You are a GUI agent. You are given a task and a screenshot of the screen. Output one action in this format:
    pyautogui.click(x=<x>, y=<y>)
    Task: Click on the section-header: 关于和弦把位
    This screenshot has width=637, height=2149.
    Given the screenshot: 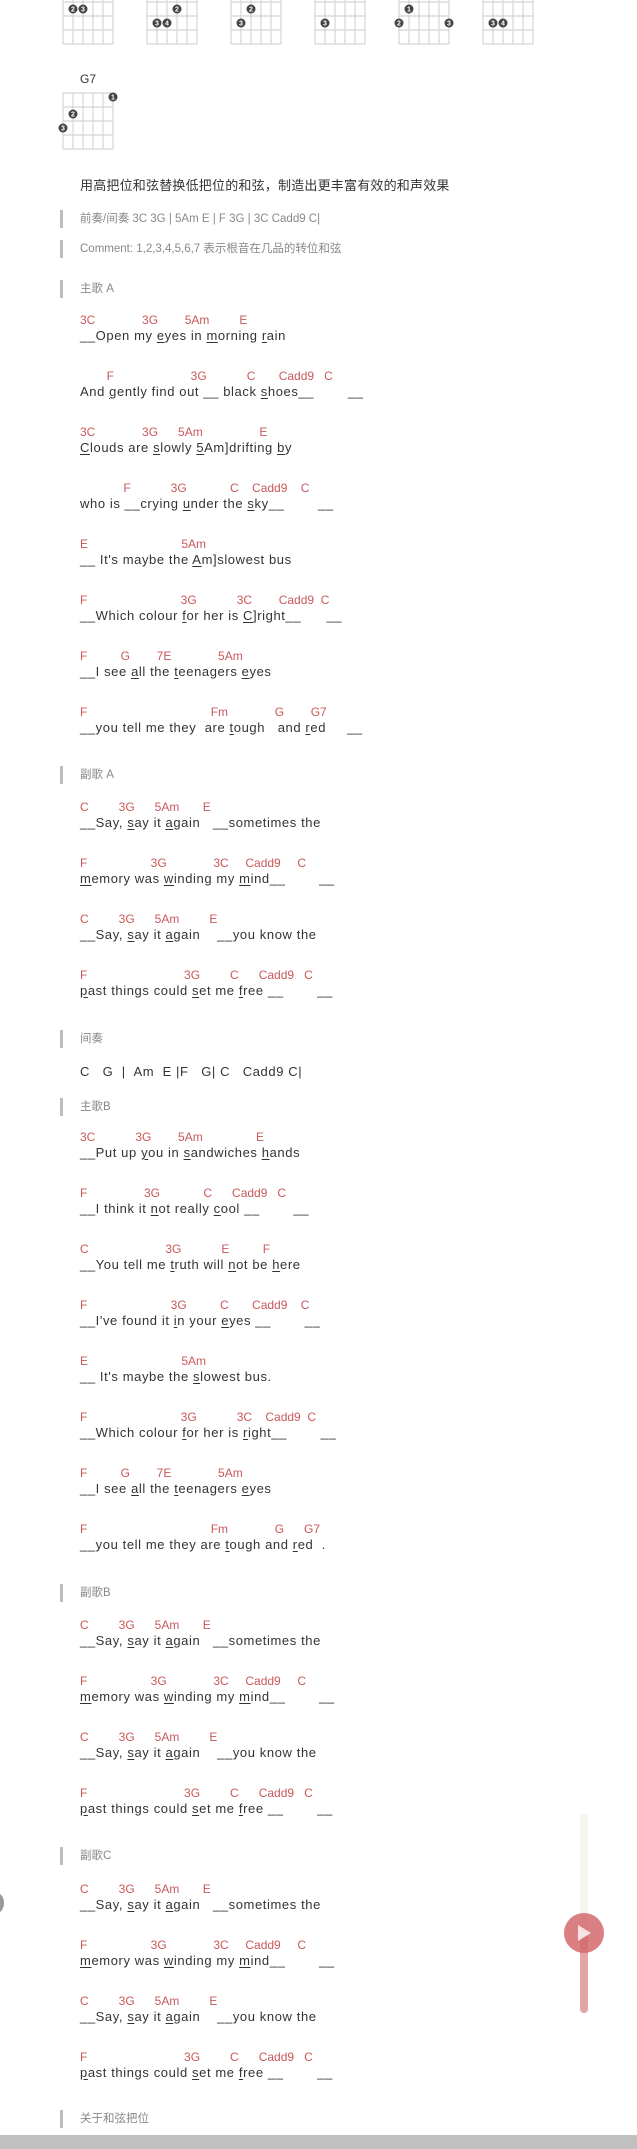 What is the action you would take?
    pyautogui.click(x=104, y=2119)
    